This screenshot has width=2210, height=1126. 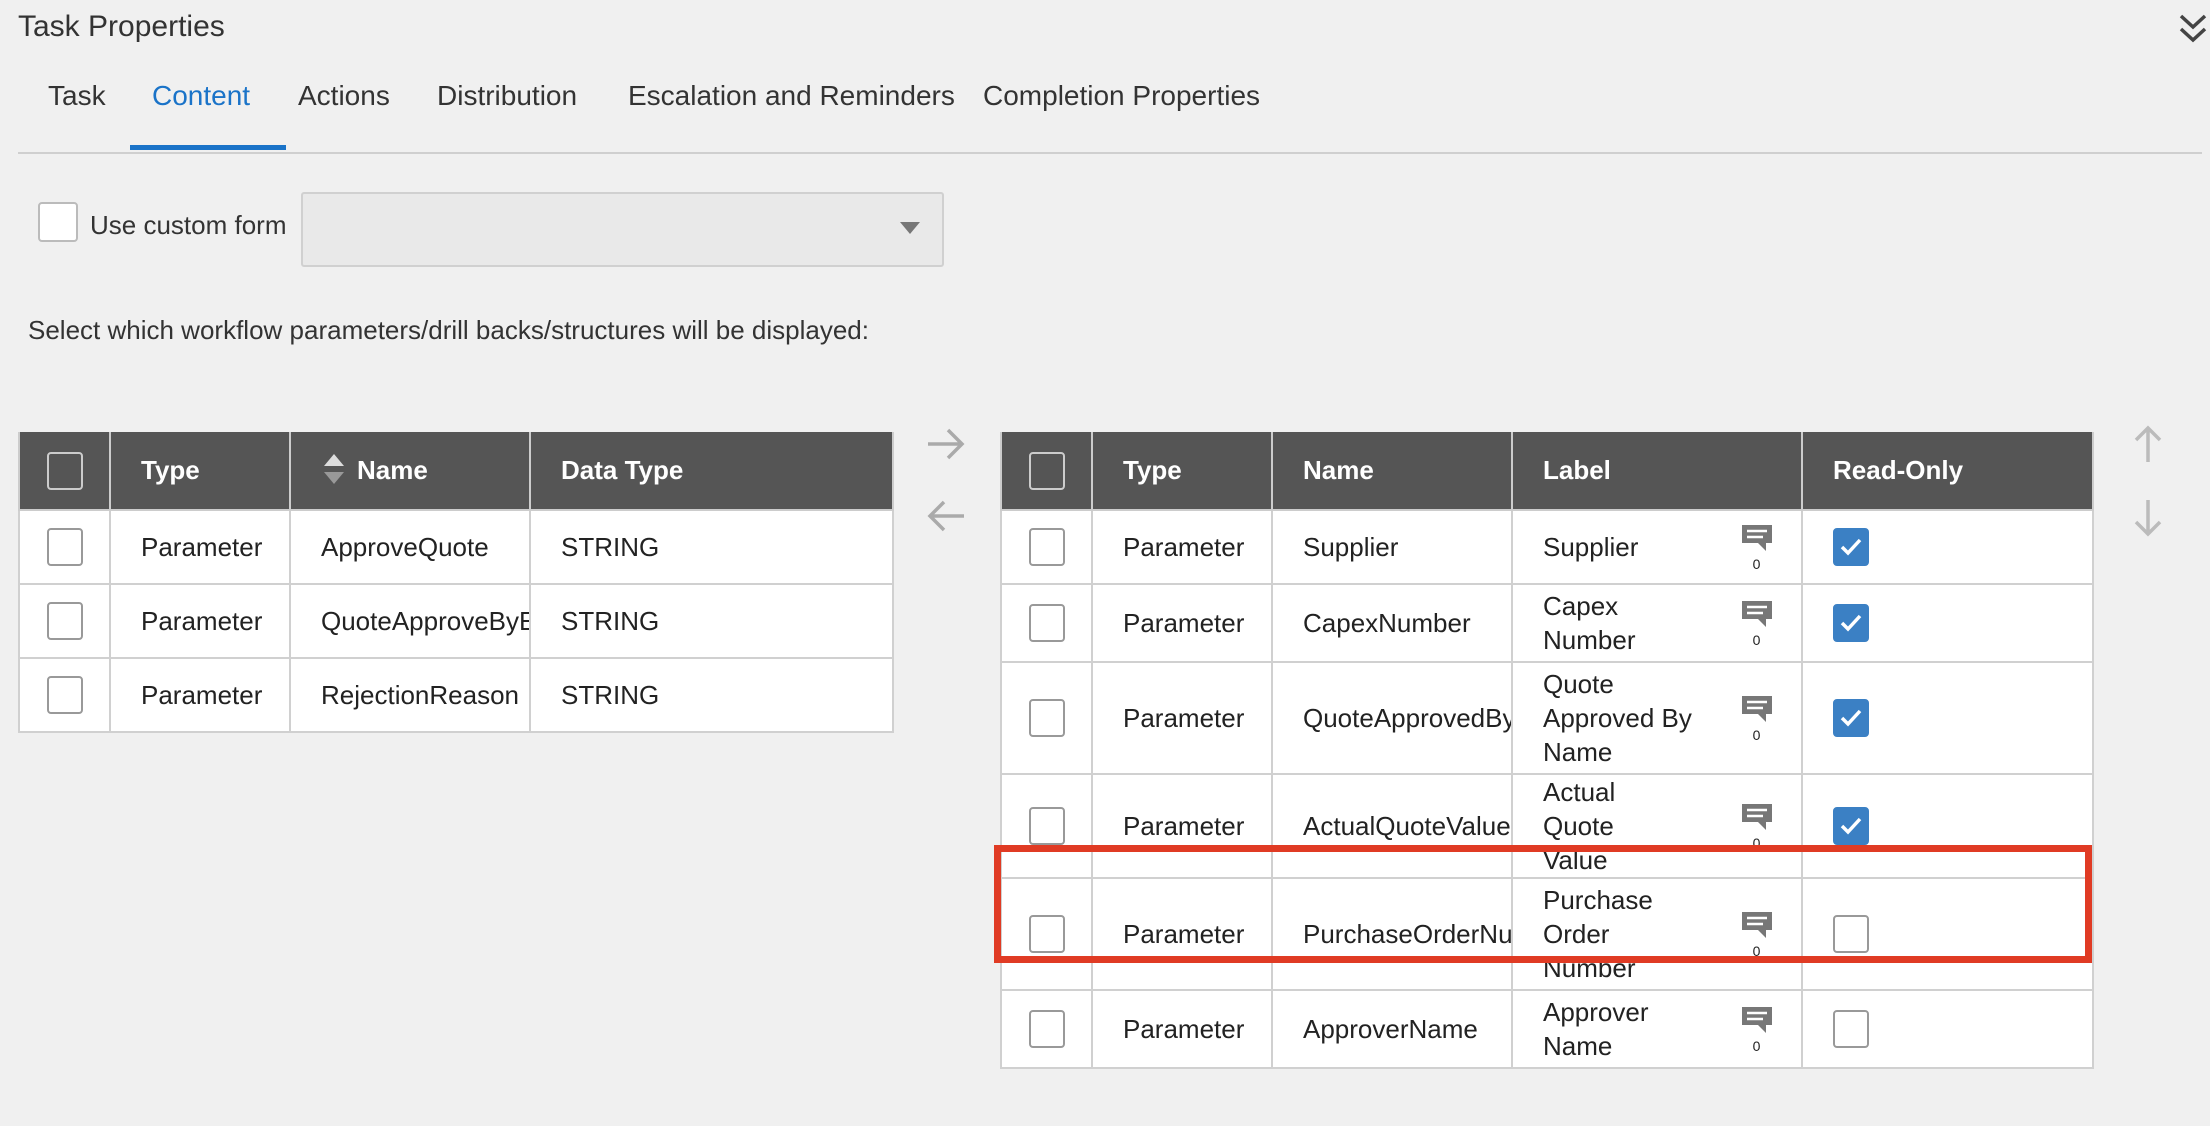 I want to click on name-cell: CapexNumber, so click(x=1392, y=623).